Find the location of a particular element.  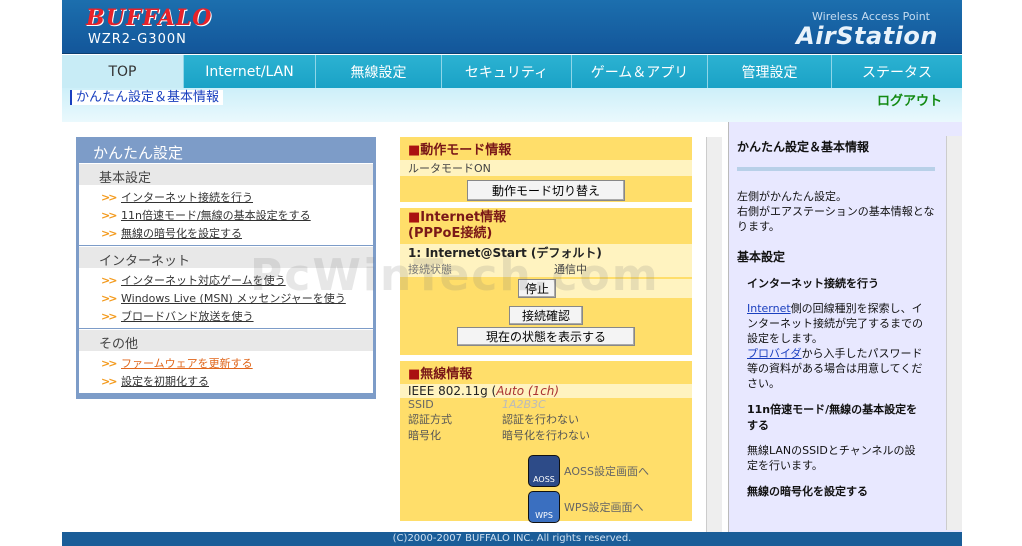

tab-internet-lan: Internet/LAN is located at coordinates (250, 71).